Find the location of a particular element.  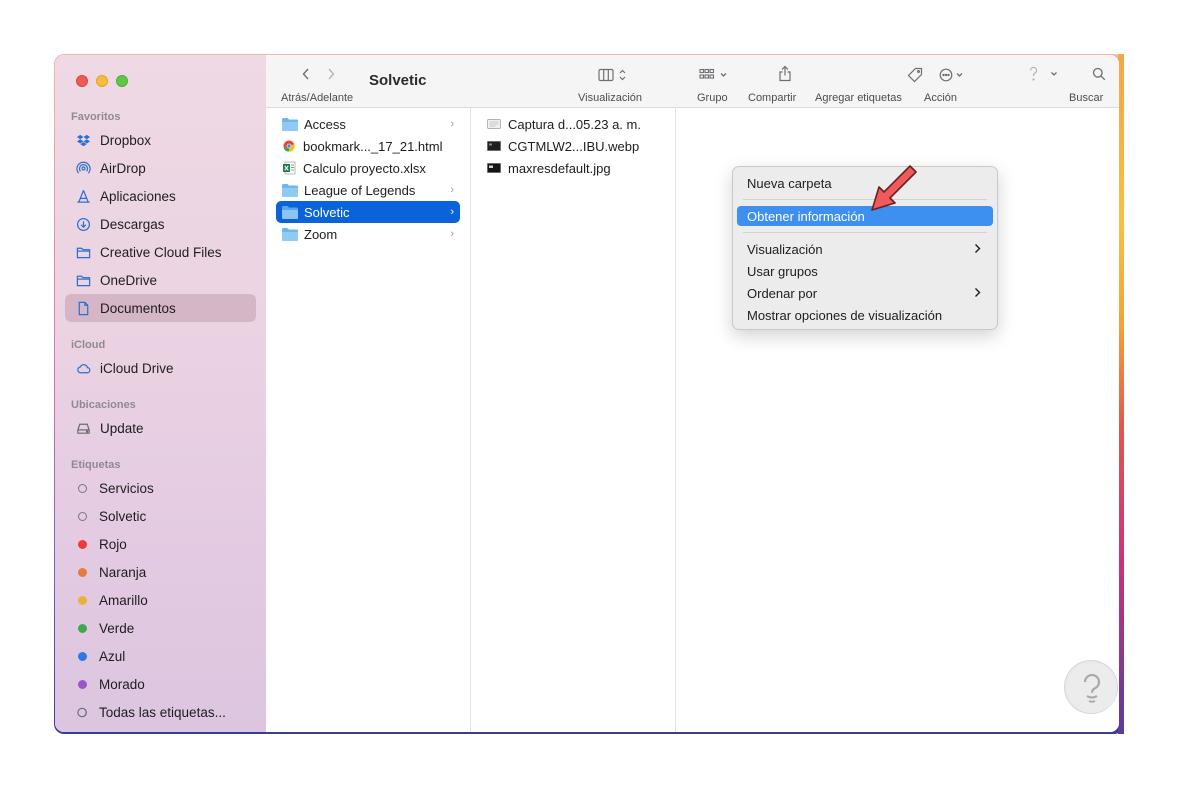

share-icon is located at coordinates (785, 73).